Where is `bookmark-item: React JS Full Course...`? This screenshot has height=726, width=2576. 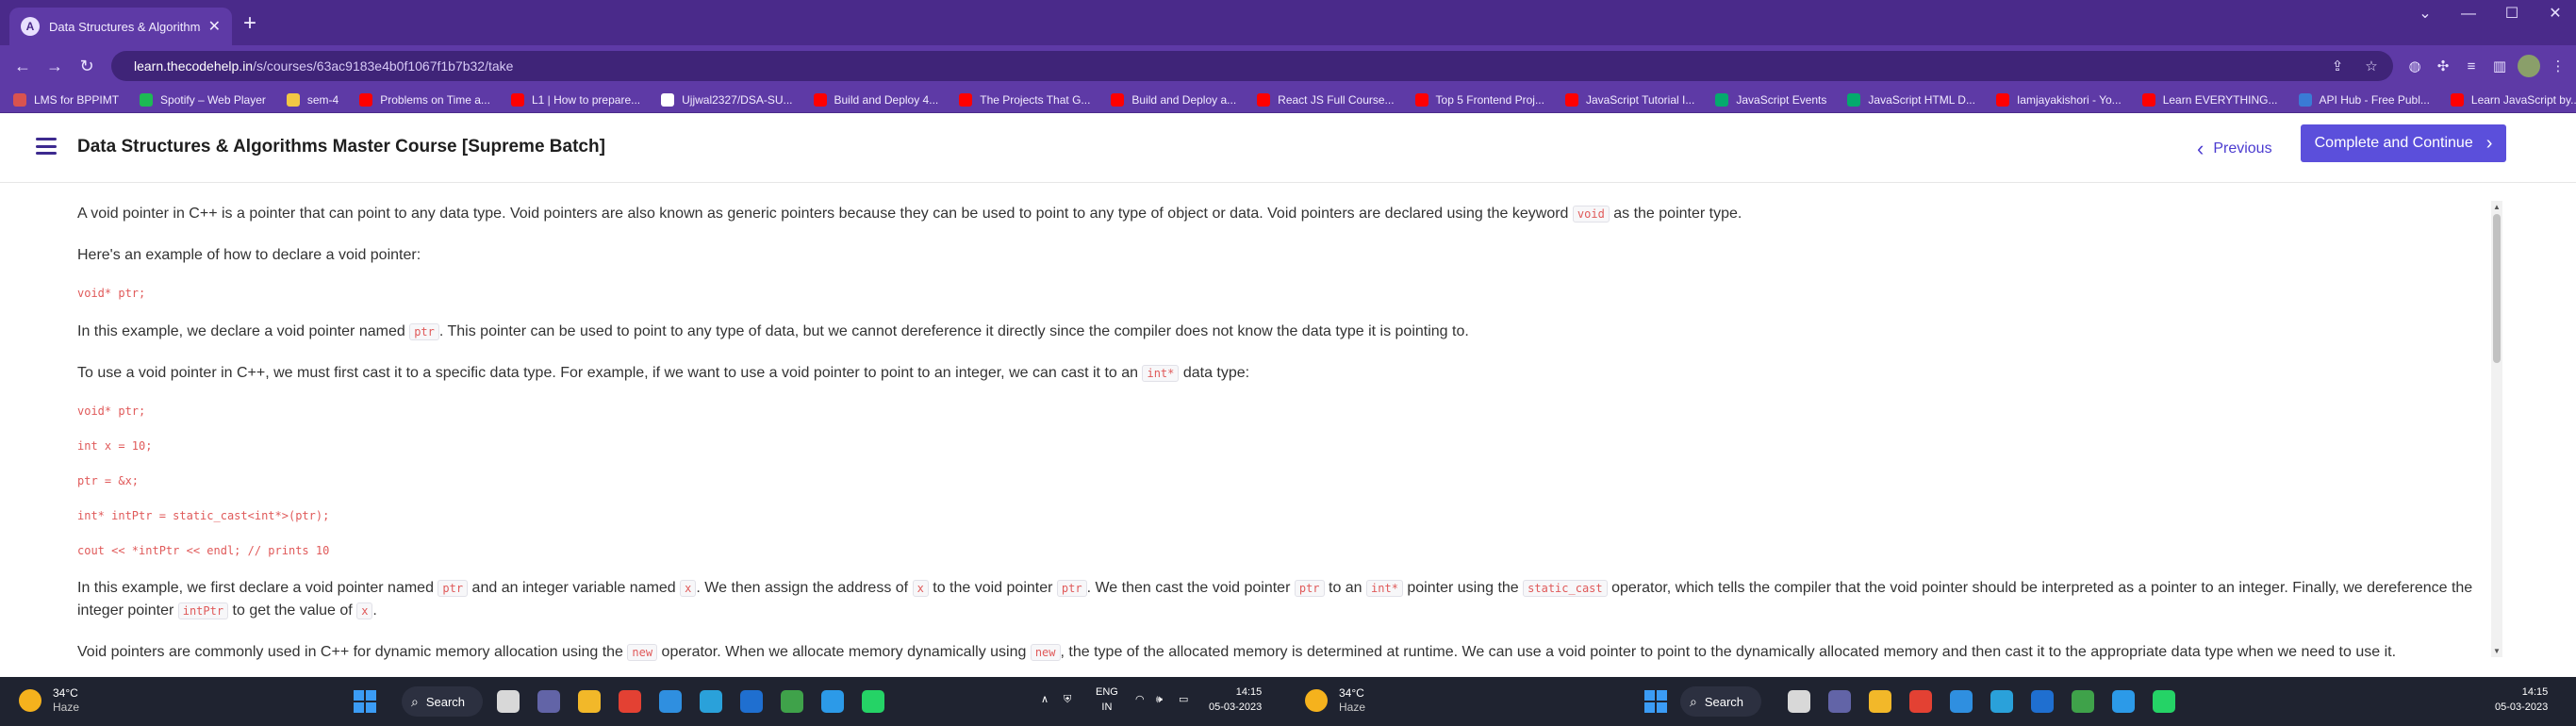 bookmark-item: React JS Full Course... is located at coordinates (1326, 99).